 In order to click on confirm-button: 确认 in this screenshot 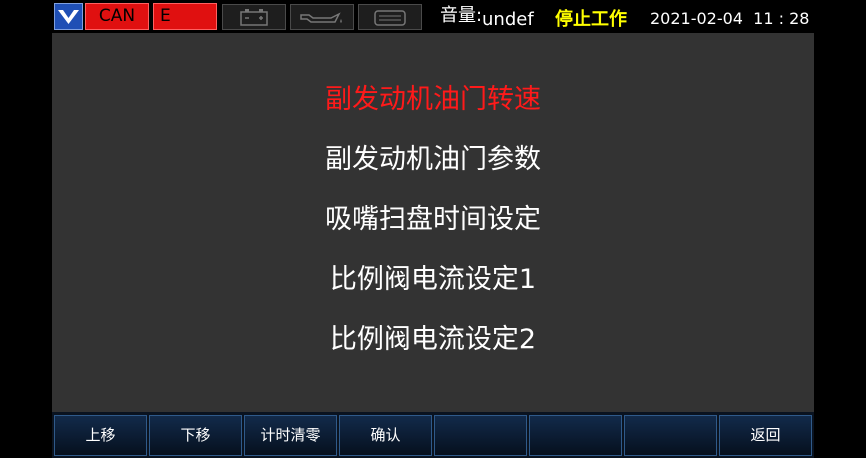, I will do `click(385, 435)`.